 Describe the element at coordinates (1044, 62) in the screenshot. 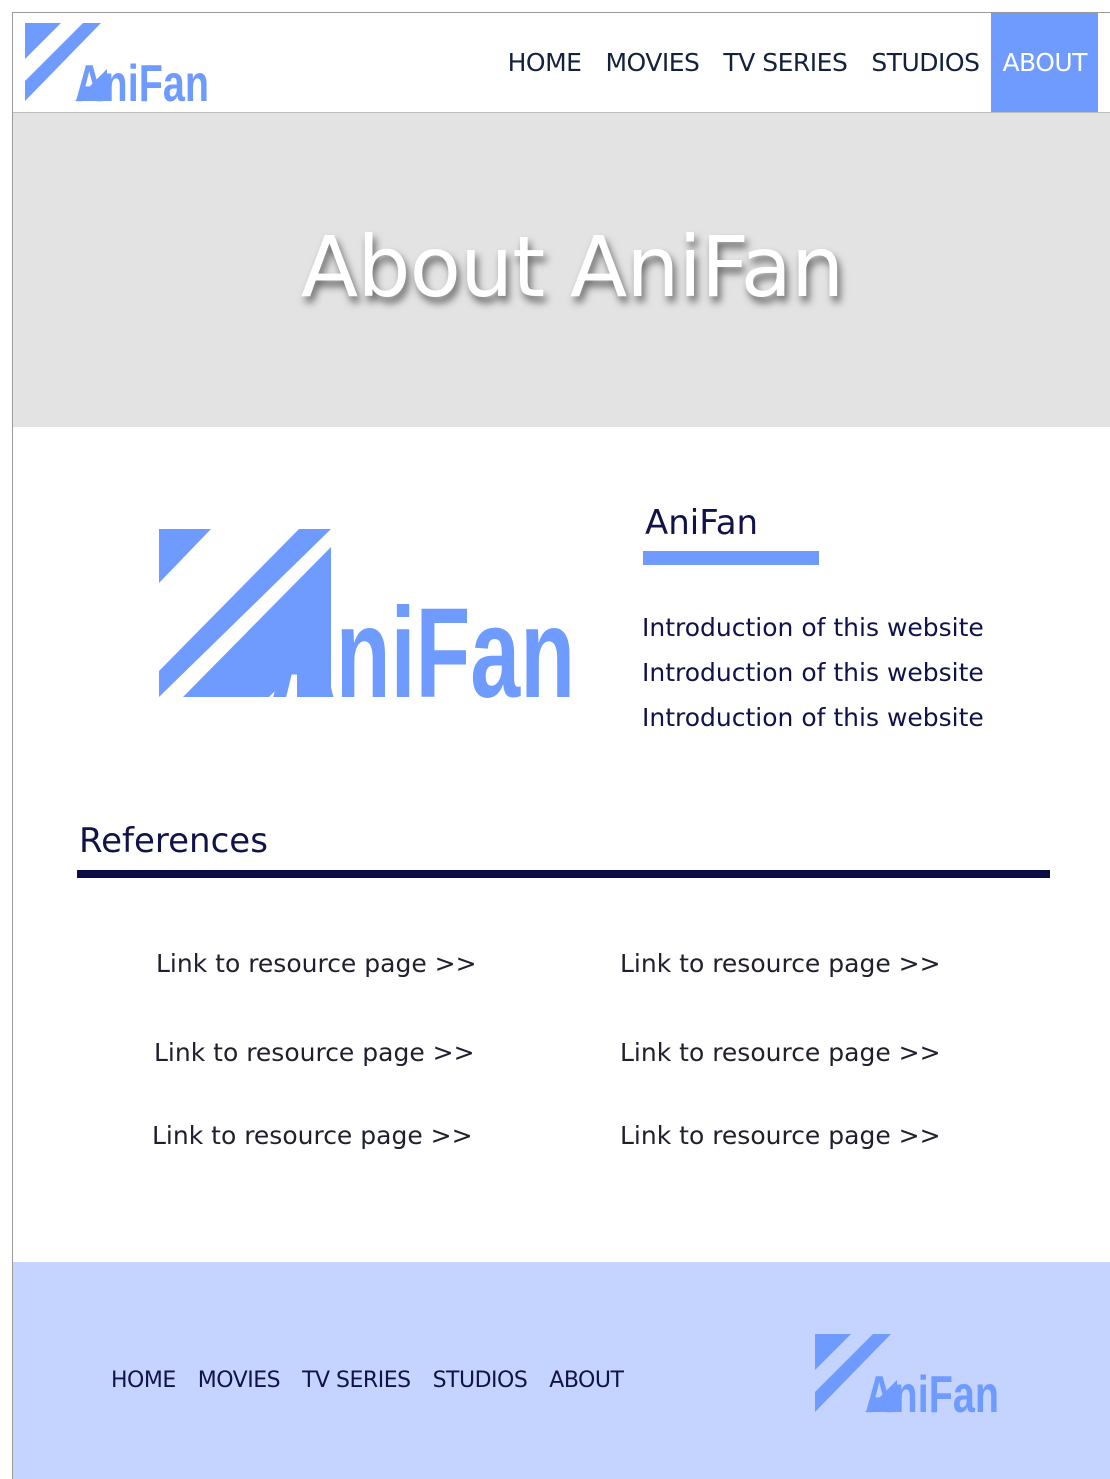

I see `nav-about: ABOUT` at that location.